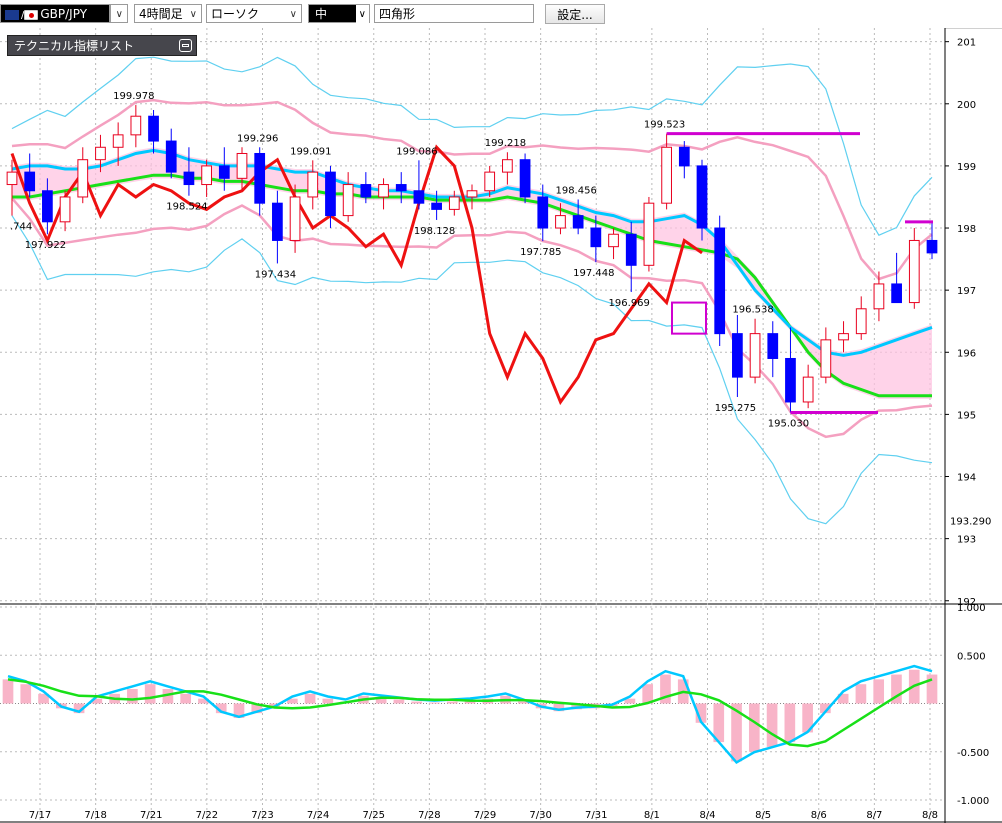  Describe the element at coordinates (505, 143) in the screenshot. I see `price-label: 199.218` at that location.